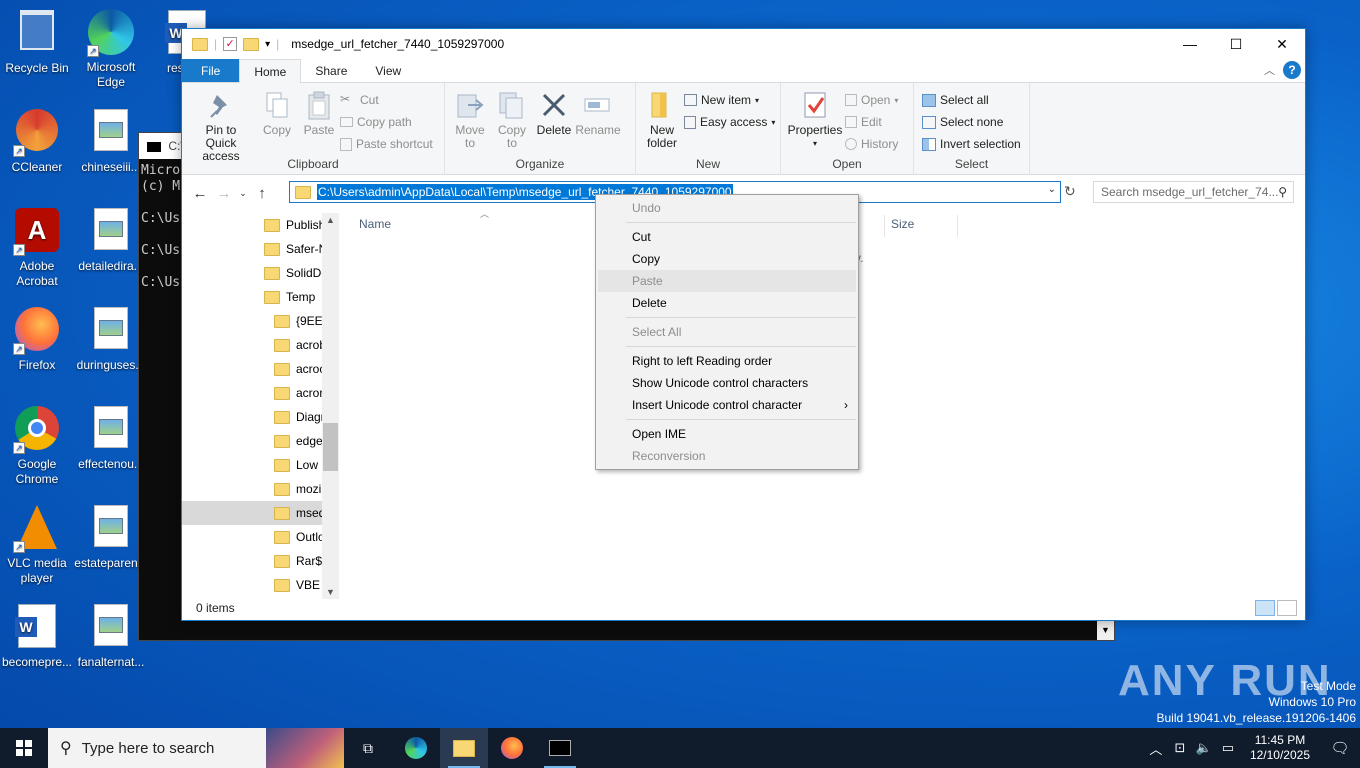  Describe the element at coordinates (386, 144) in the screenshot. I see `paste-shortcut-button: Paste shortcut` at that location.